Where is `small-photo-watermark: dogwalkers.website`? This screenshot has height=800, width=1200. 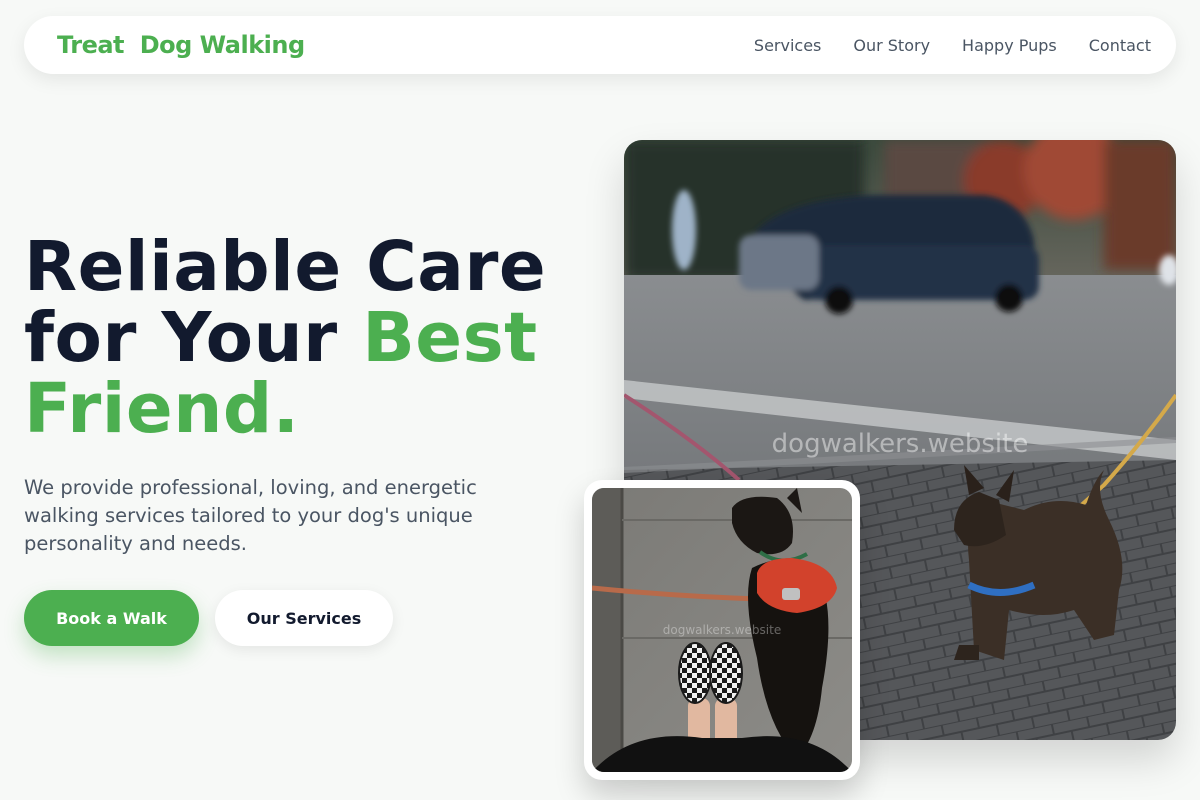
small-photo-watermark: dogwalkers.website is located at coordinates (722, 630).